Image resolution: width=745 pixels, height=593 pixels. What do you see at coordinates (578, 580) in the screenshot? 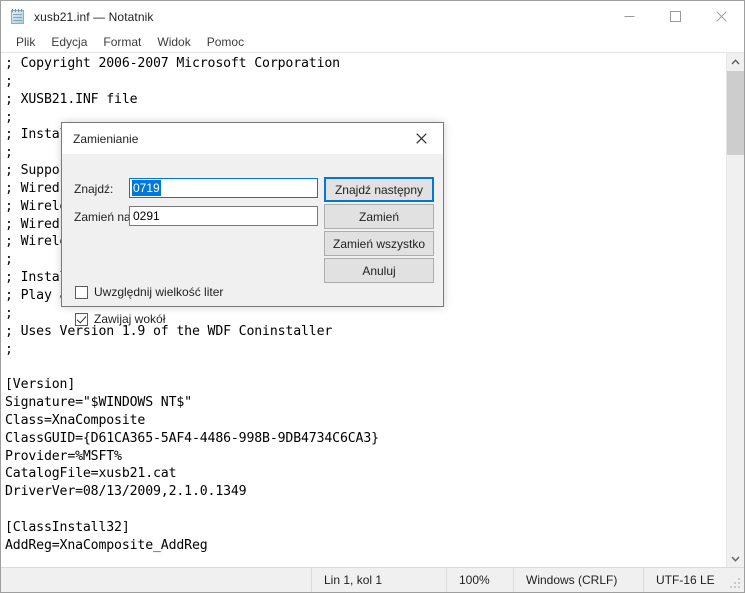
I see `status-line-ending: Windows (CRLF)` at bounding box center [578, 580].